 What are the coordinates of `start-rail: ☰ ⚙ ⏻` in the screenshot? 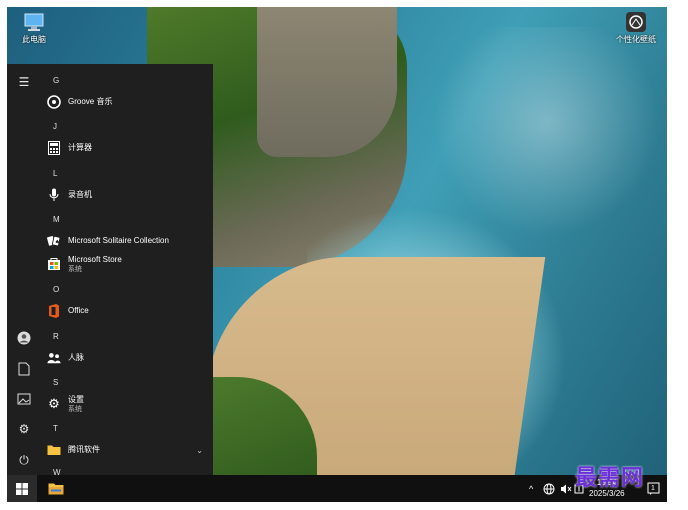 It's located at (24, 269).